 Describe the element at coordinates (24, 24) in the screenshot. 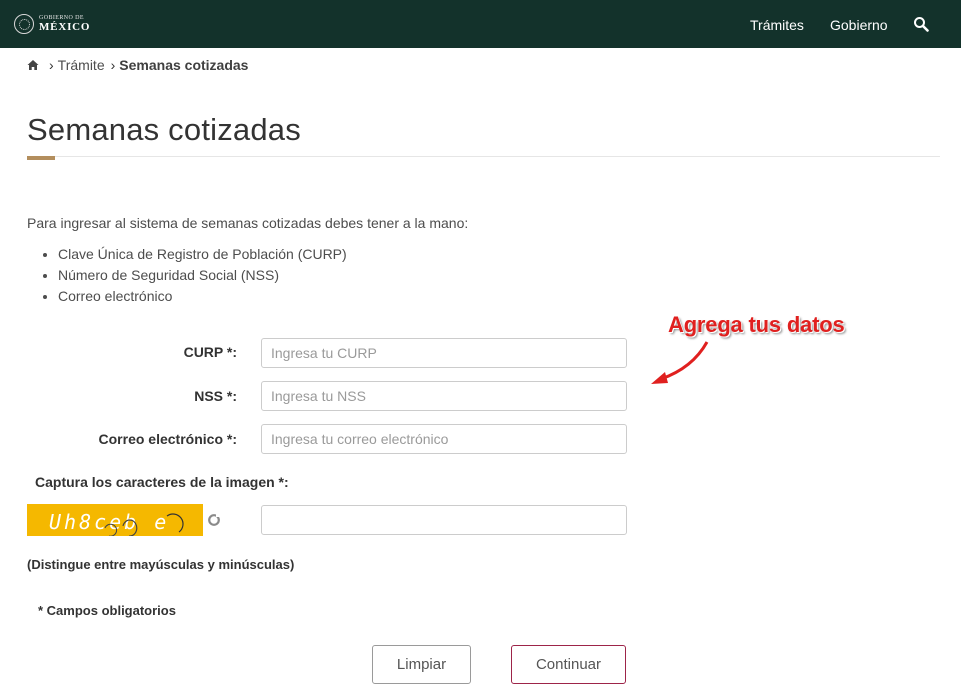

I see `national-seal-icon` at that location.